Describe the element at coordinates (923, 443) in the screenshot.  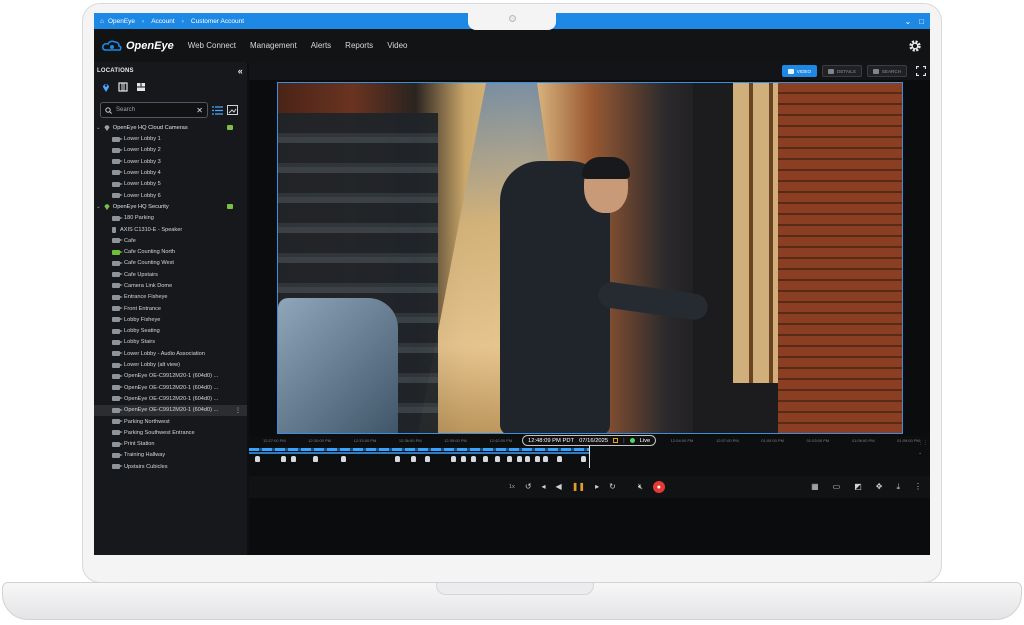
I see `zoom-in-icon: ⋮⋮` at that location.